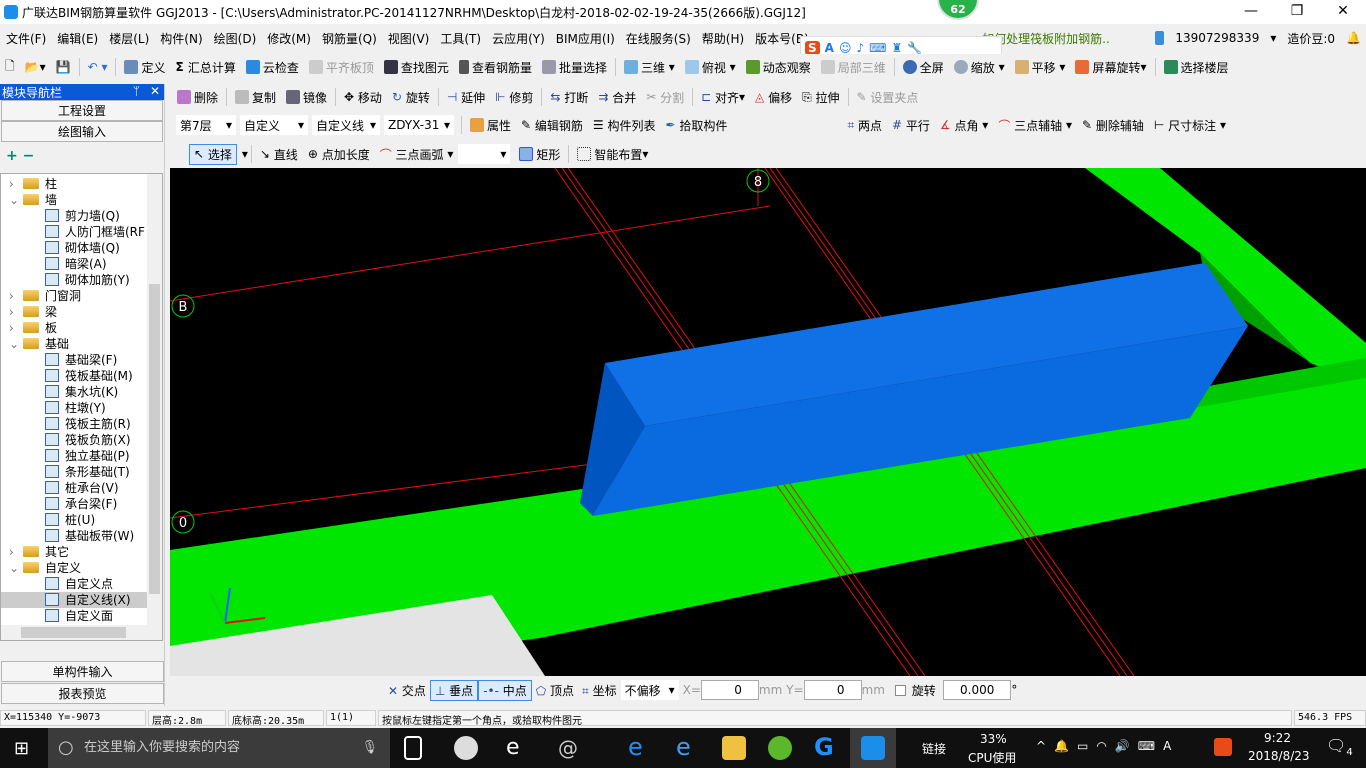 The width and height of the screenshot is (1366, 768). What do you see at coordinates (514, 97) in the screenshot?
I see `trim-button: ⊩ 修剪` at bounding box center [514, 97].